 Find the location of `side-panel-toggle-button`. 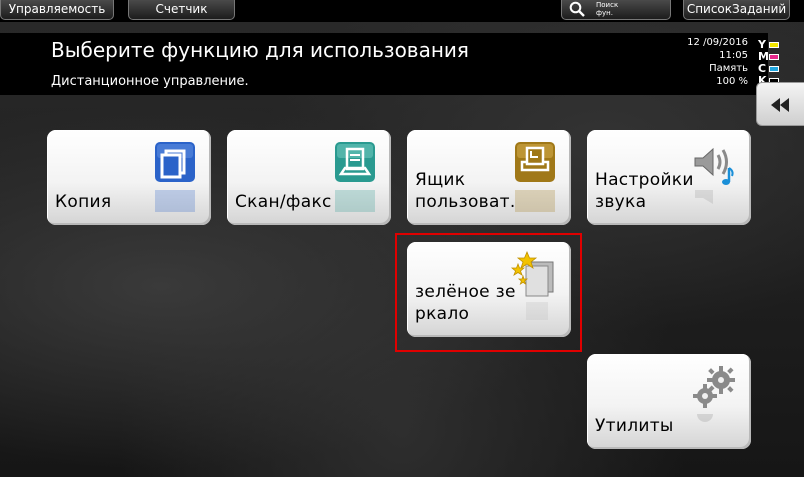

side-panel-toggle-button is located at coordinates (780, 104).